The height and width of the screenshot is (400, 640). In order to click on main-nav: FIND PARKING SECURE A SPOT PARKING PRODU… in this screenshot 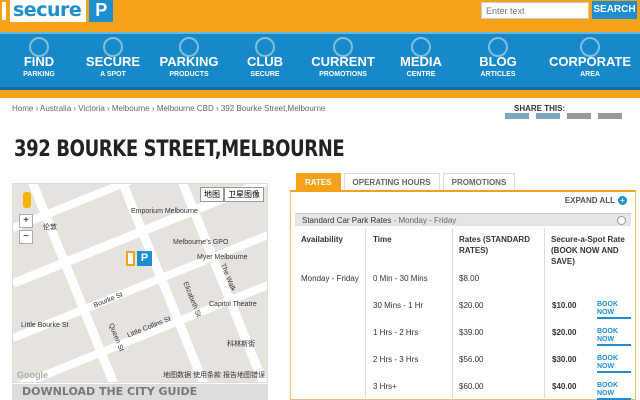, I will do `click(320, 61)`.